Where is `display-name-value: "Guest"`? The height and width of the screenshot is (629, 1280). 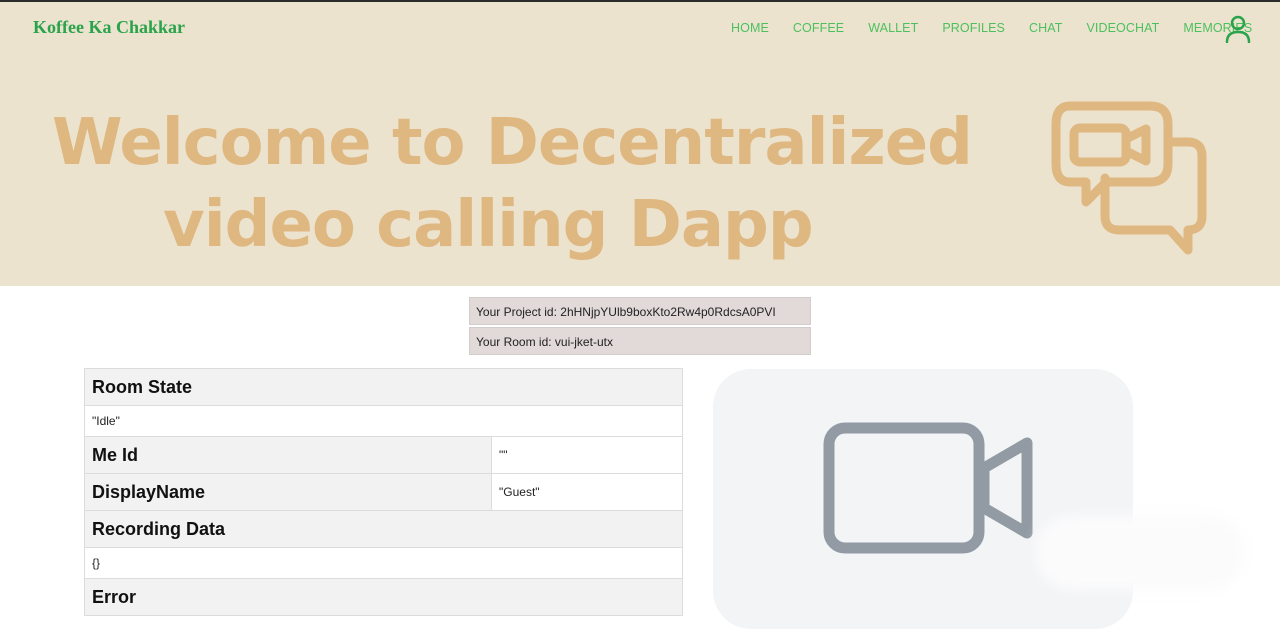 display-name-value: "Guest" is located at coordinates (587, 492).